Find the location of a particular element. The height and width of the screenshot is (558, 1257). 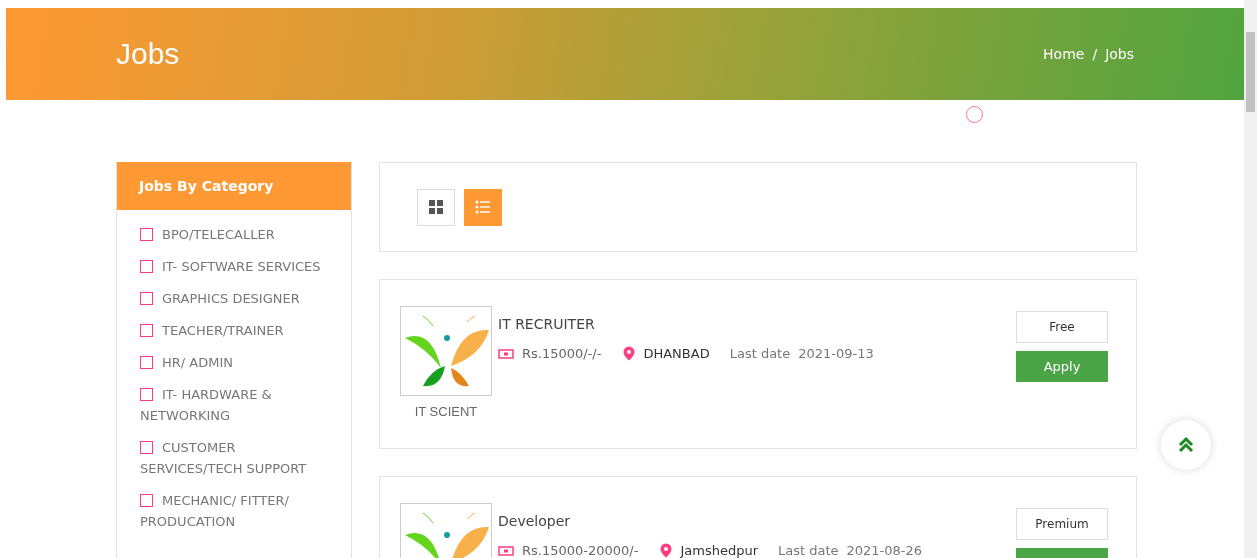

category-label: HR/ ADMIN is located at coordinates (235, 362).